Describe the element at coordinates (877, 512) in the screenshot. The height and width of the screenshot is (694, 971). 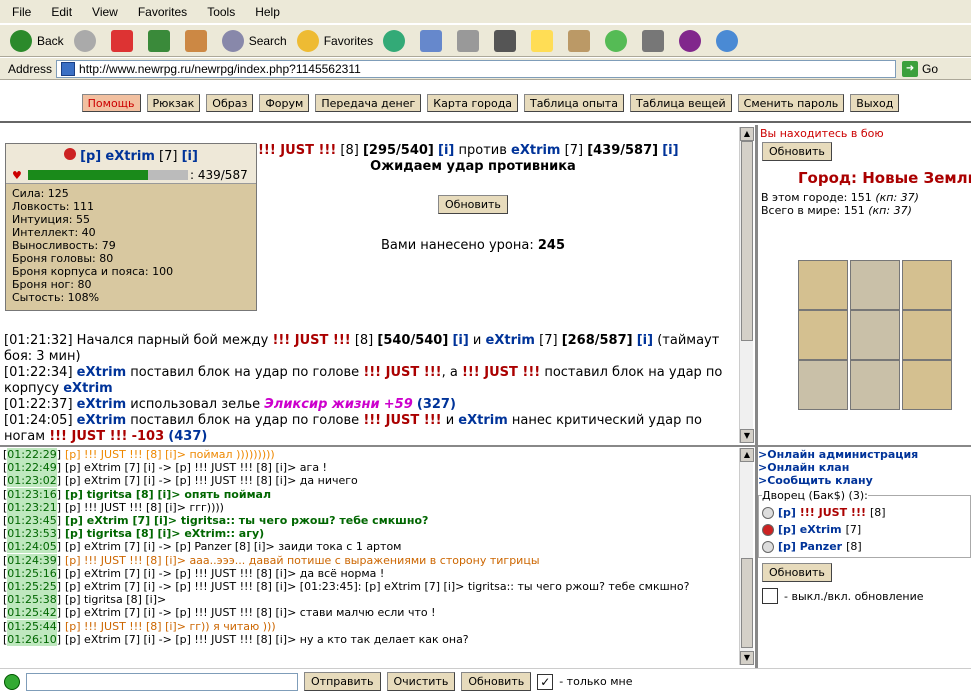
I see `member-level: [8]` at that location.